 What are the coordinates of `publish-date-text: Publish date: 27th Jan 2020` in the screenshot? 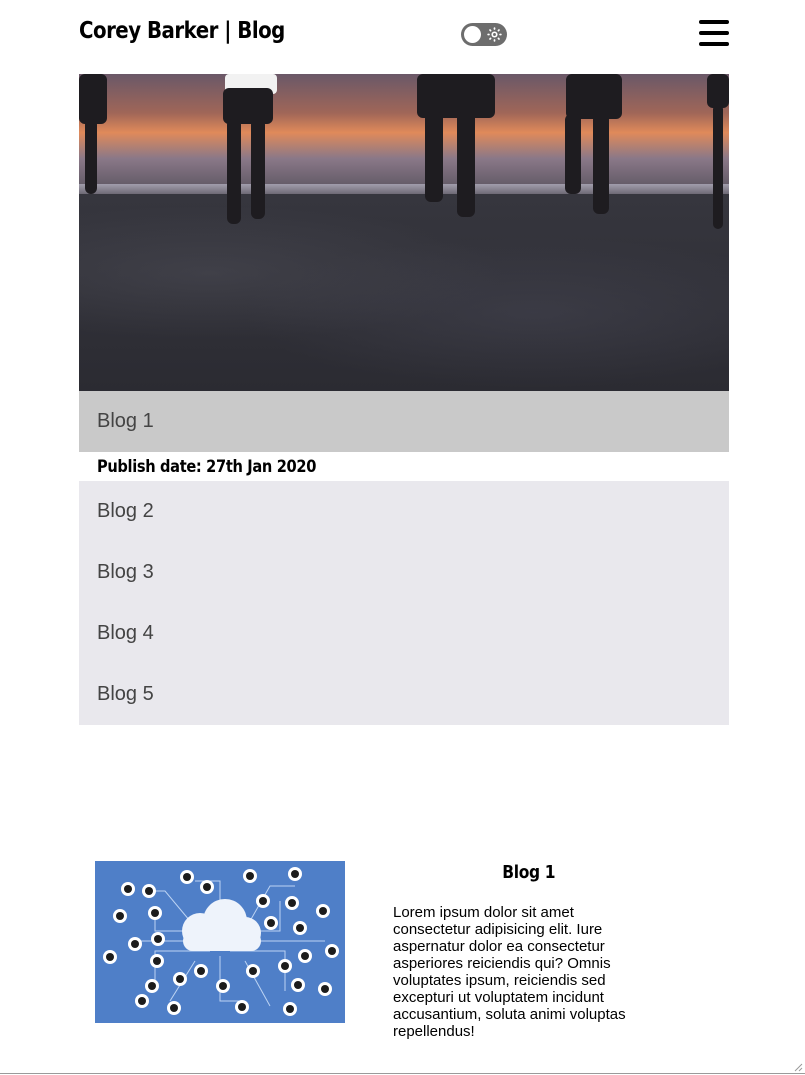 It's located at (207, 467).